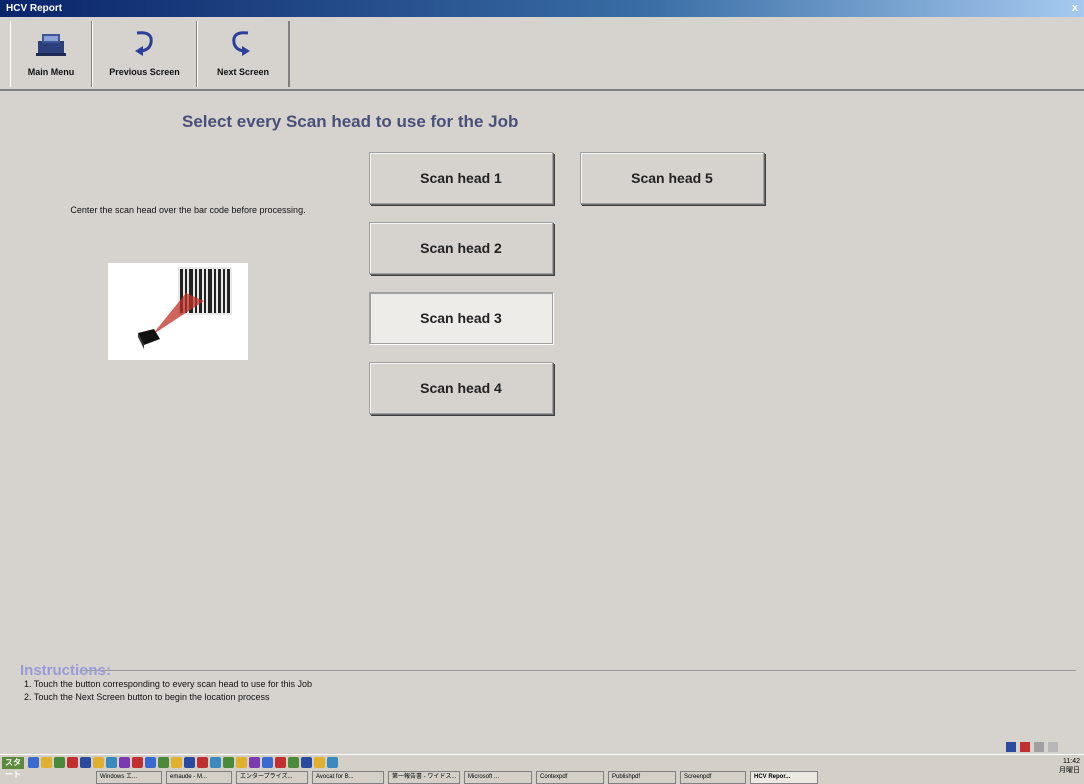 This screenshot has height=784, width=1084. What do you see at coordinates (542, 54) in the screenshot?
I see `toolbar: Main Menu Previous Screen Next Screen` at bounding box center [542, 54].